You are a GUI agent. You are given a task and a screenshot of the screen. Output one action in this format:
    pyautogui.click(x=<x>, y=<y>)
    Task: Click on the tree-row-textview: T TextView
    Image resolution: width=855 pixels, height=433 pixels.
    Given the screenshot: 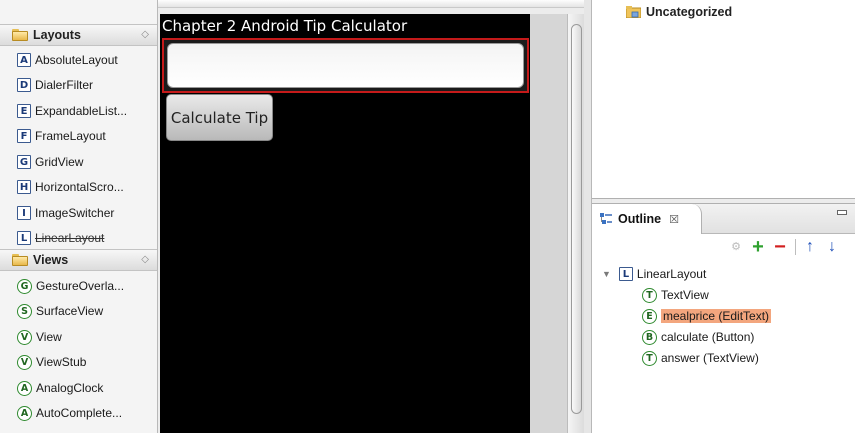 What is the action you would take?
    pyautogui.click(x=675, y=295)
    